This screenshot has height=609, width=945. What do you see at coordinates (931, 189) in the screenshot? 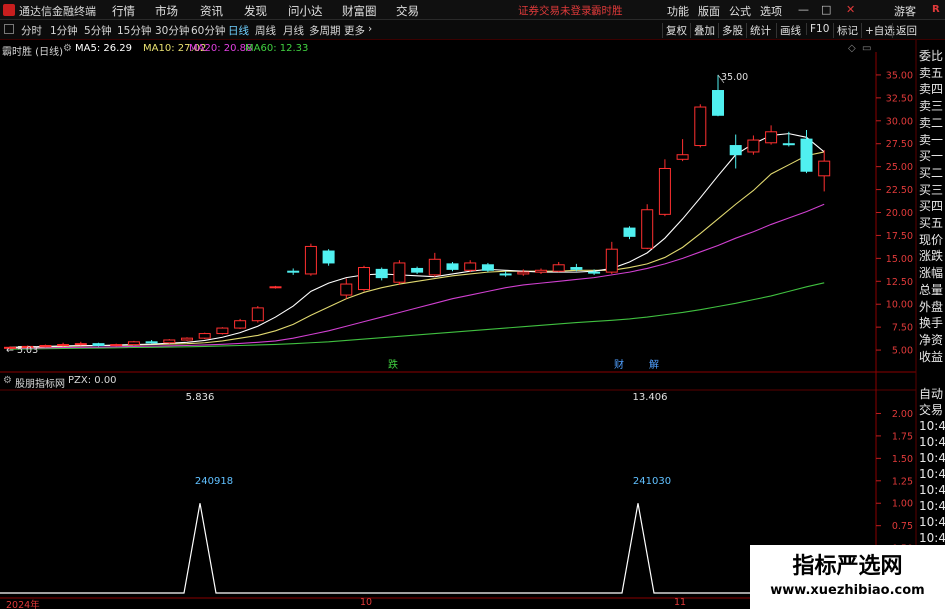
I see `quote-label: 买三` at bounding box center [931, 189].